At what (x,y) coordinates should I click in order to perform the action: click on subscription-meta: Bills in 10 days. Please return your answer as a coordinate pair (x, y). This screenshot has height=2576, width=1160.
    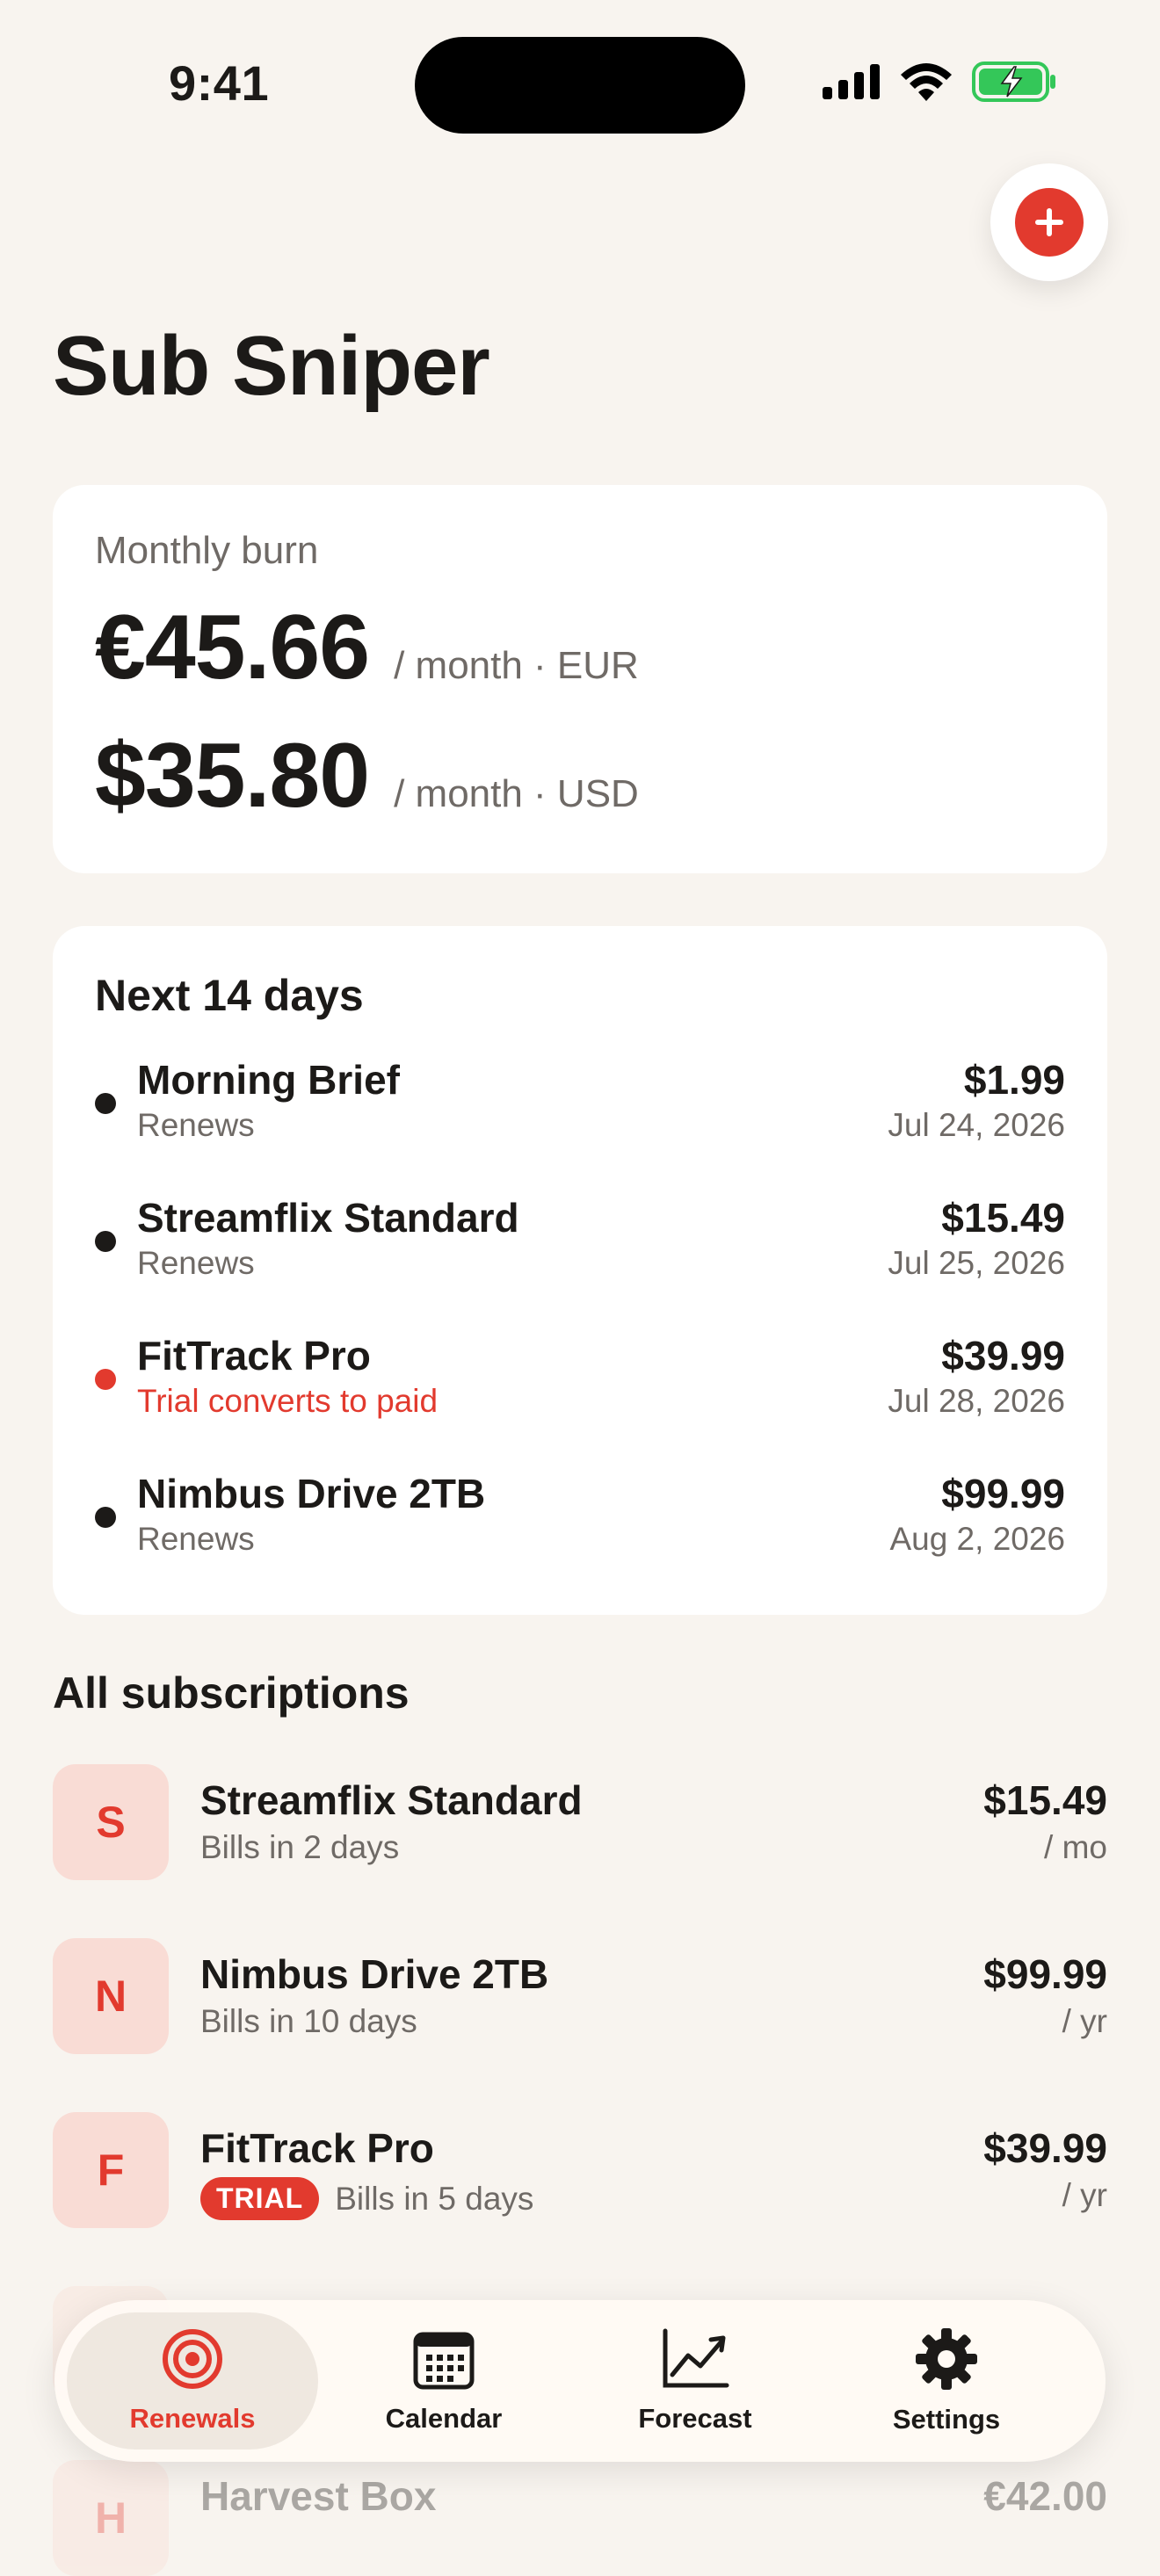
    Looking at the image, I should click on (308, 2021).